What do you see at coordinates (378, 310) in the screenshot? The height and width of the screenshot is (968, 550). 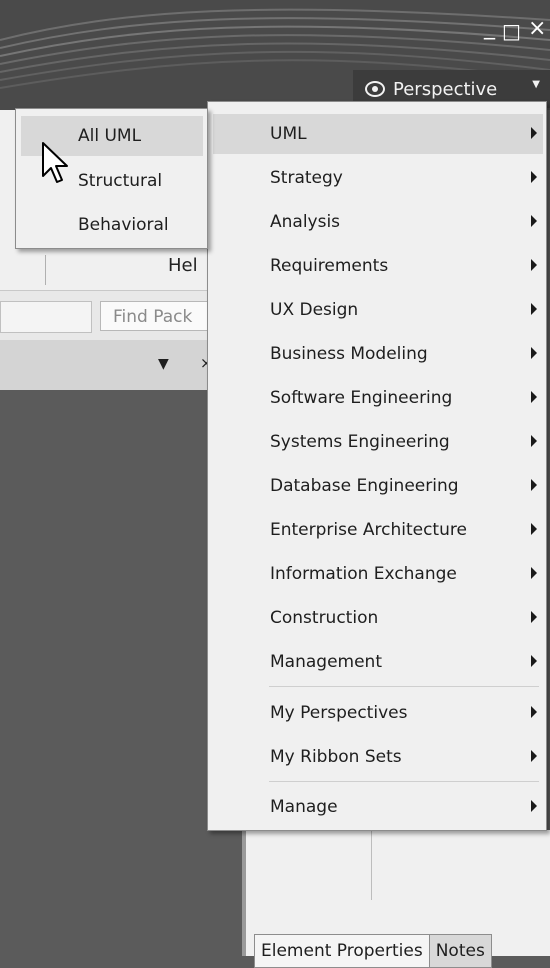 I see `menu-item-ux-design: UX Design` at bounding box center [378, 310].